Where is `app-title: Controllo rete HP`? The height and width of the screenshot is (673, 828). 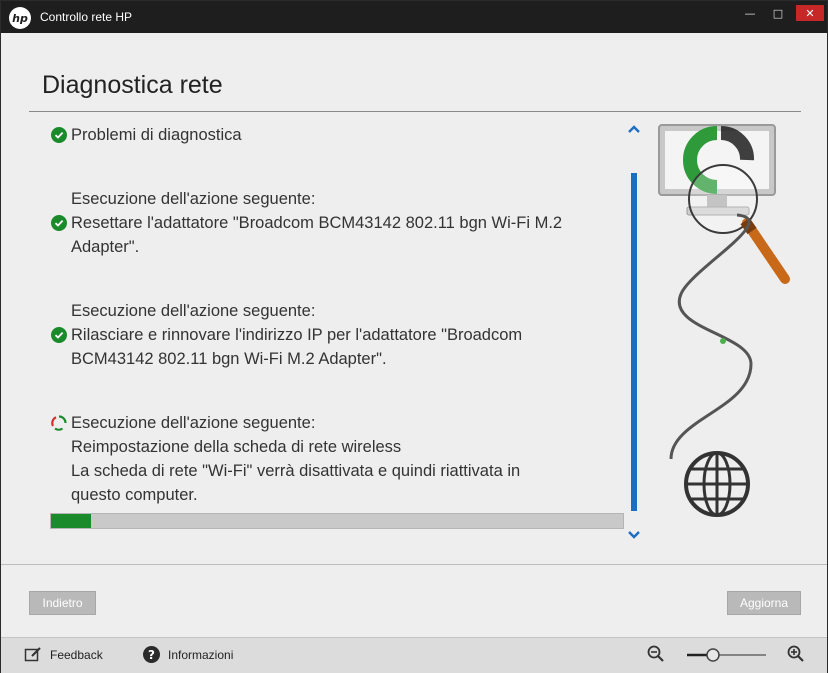 app-title: Controllo rete HP is located at coordinates (86, 17).